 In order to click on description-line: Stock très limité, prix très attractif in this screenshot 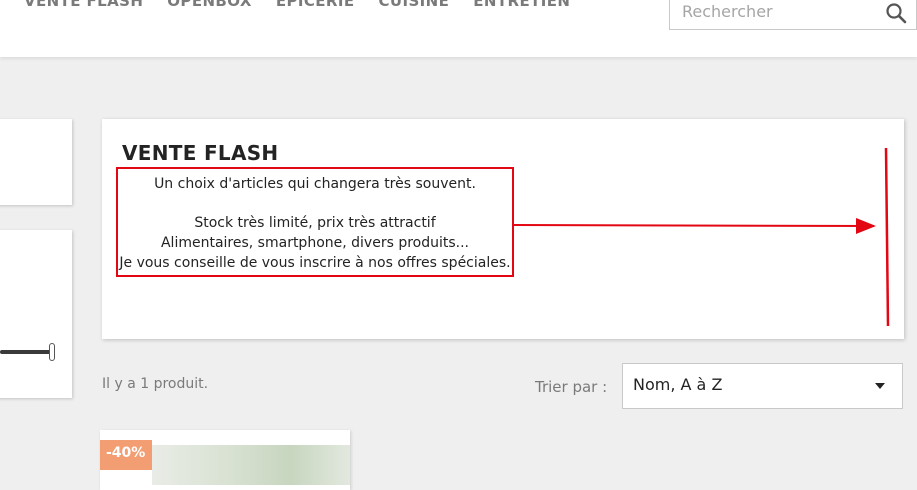, I will do `click(315, 223)`.